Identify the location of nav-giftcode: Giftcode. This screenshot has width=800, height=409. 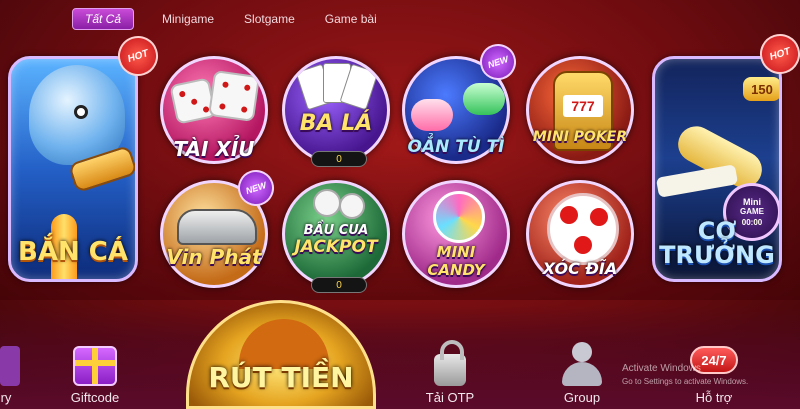
(95, 375).